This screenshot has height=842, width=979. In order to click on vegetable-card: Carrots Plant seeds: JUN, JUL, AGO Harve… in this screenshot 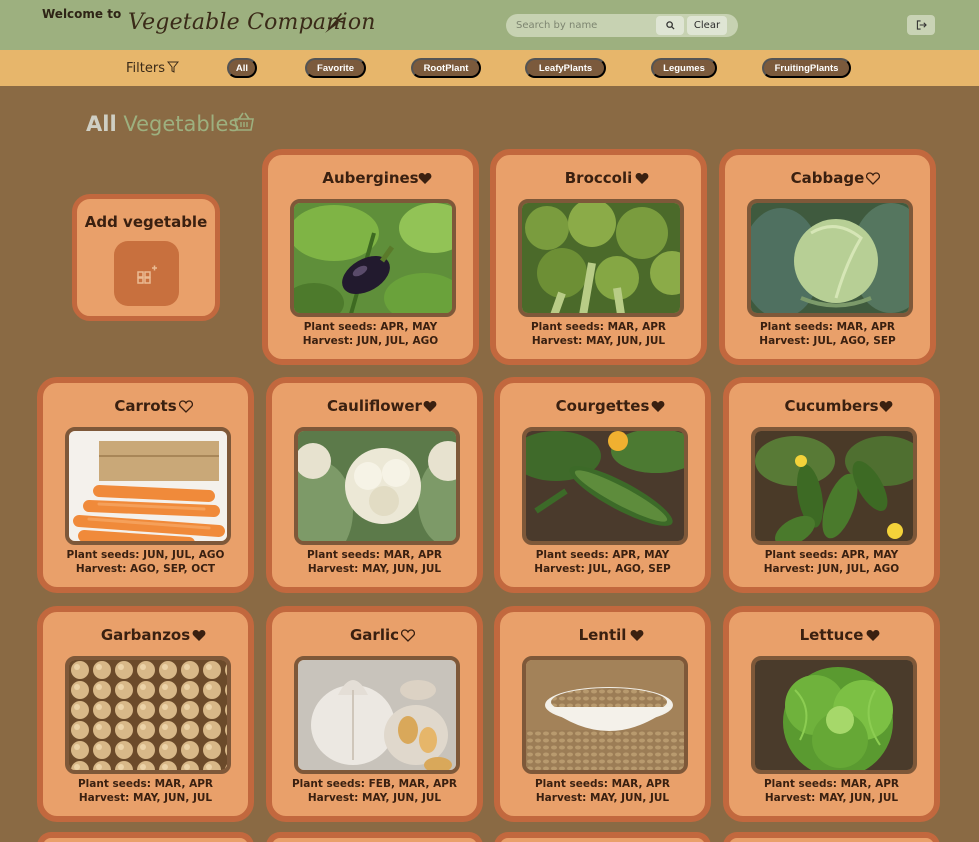, I will do `click(145, 485)`.